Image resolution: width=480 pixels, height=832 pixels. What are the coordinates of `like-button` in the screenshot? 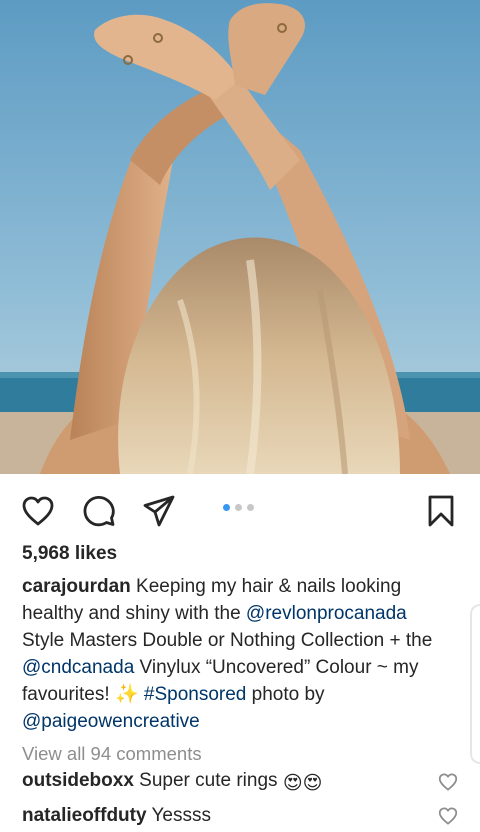 It's located at (38, 511).